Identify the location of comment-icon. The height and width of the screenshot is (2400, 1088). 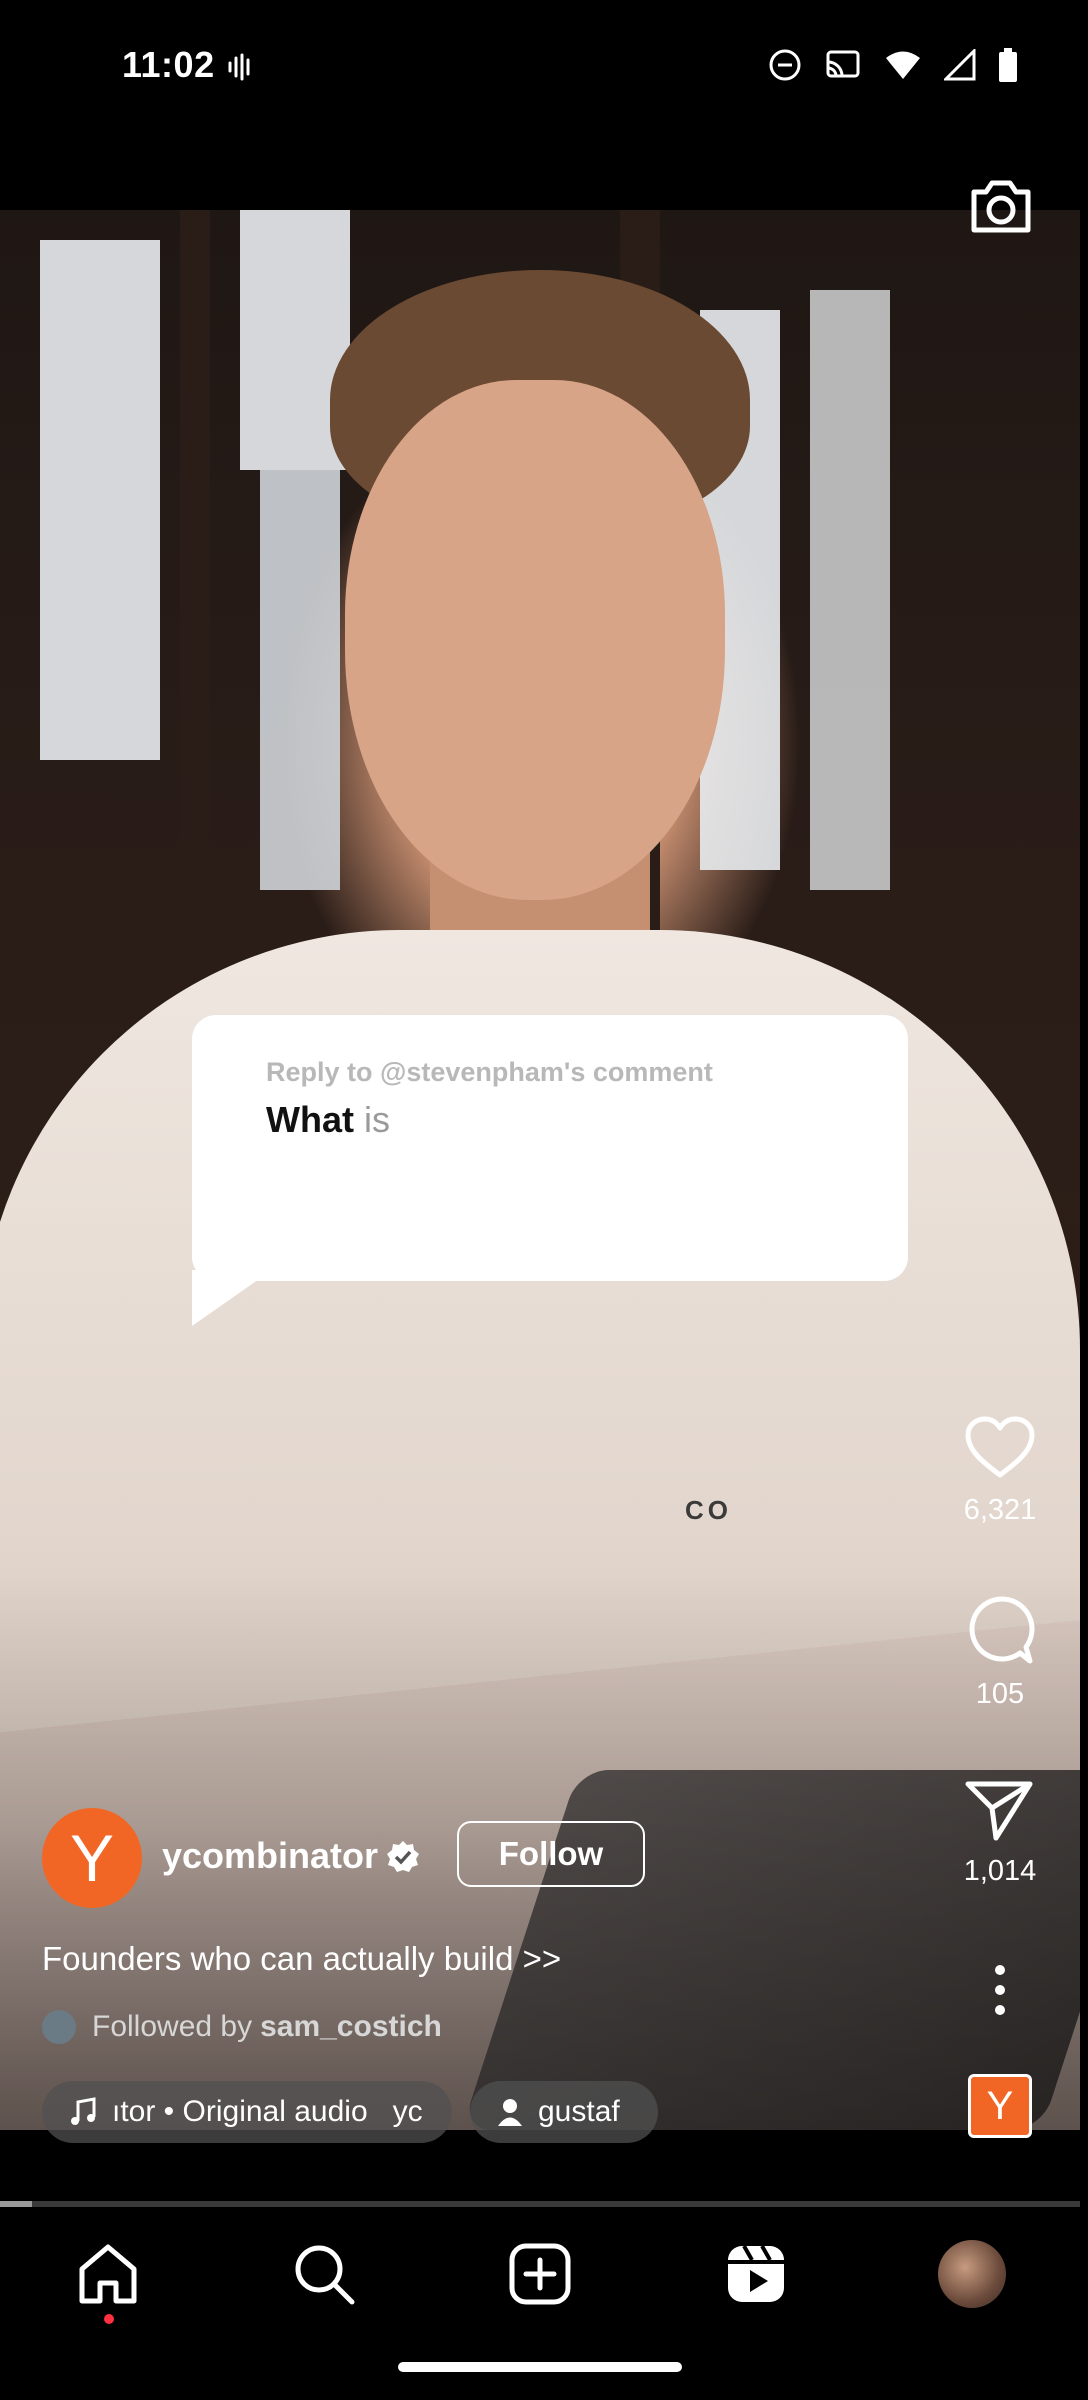
(1002, 1630).